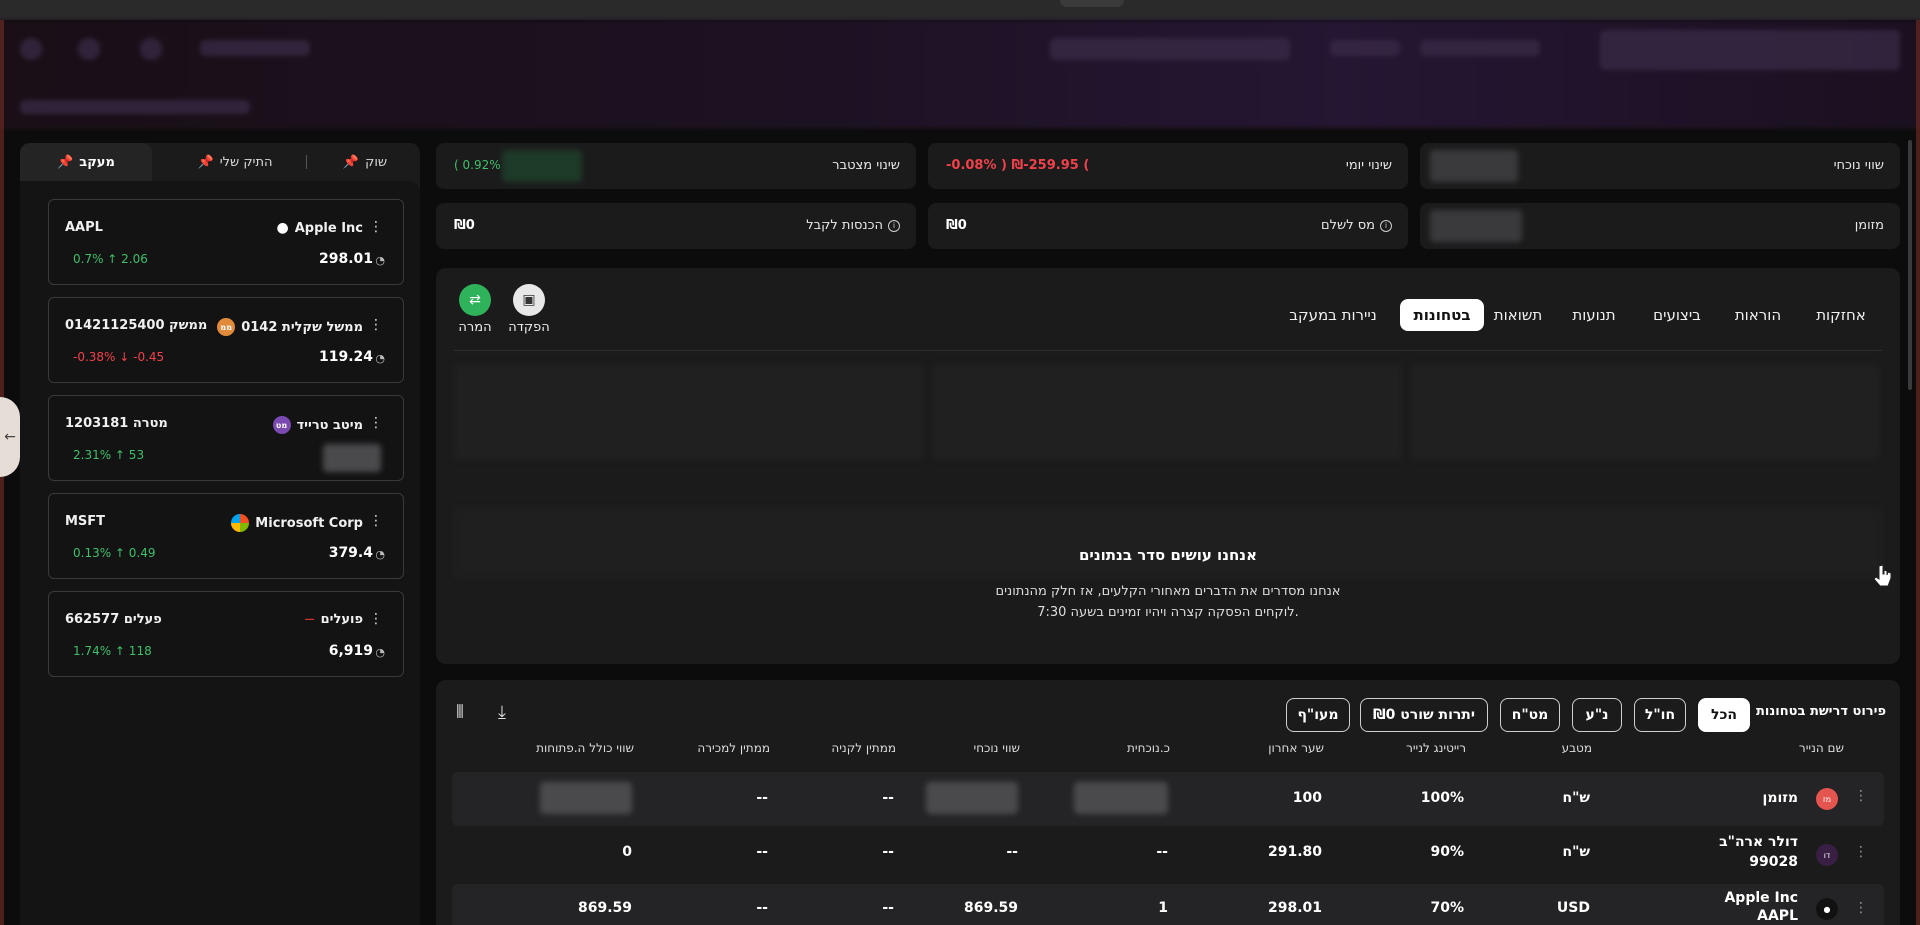  I want to click on tab-performance: ביצועים, so click(1677, 315).